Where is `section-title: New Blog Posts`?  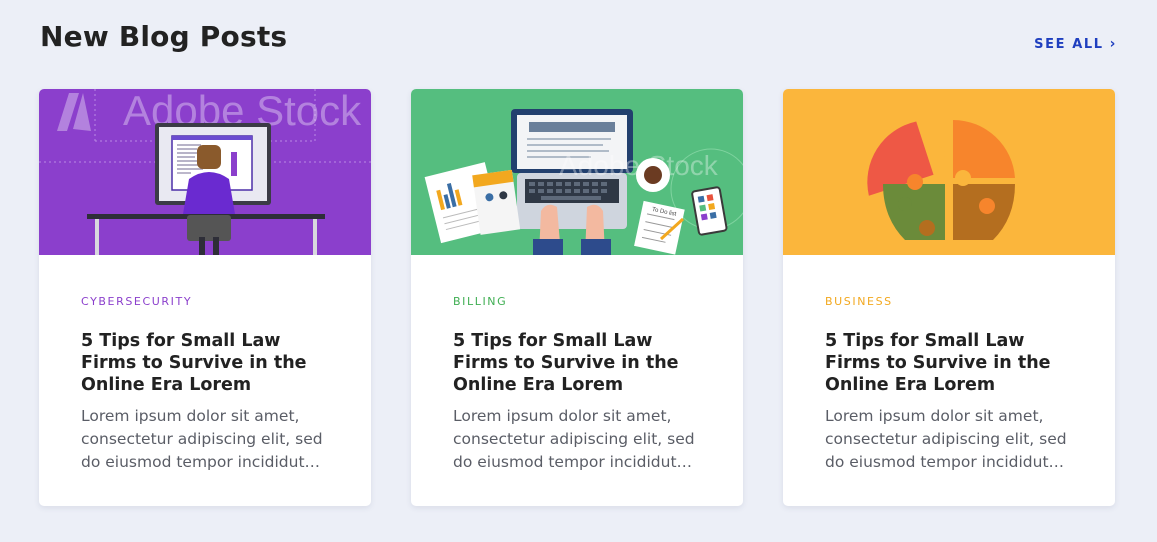 section-title: New Blog Posts is located at coordinates (164, 36).